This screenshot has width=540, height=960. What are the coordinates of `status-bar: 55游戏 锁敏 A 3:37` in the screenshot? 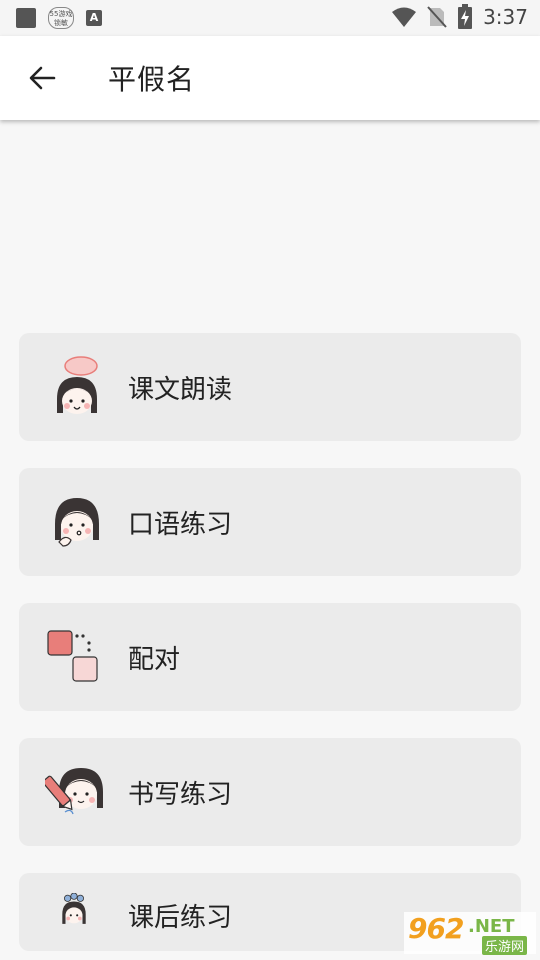 It's located at (270, 18).